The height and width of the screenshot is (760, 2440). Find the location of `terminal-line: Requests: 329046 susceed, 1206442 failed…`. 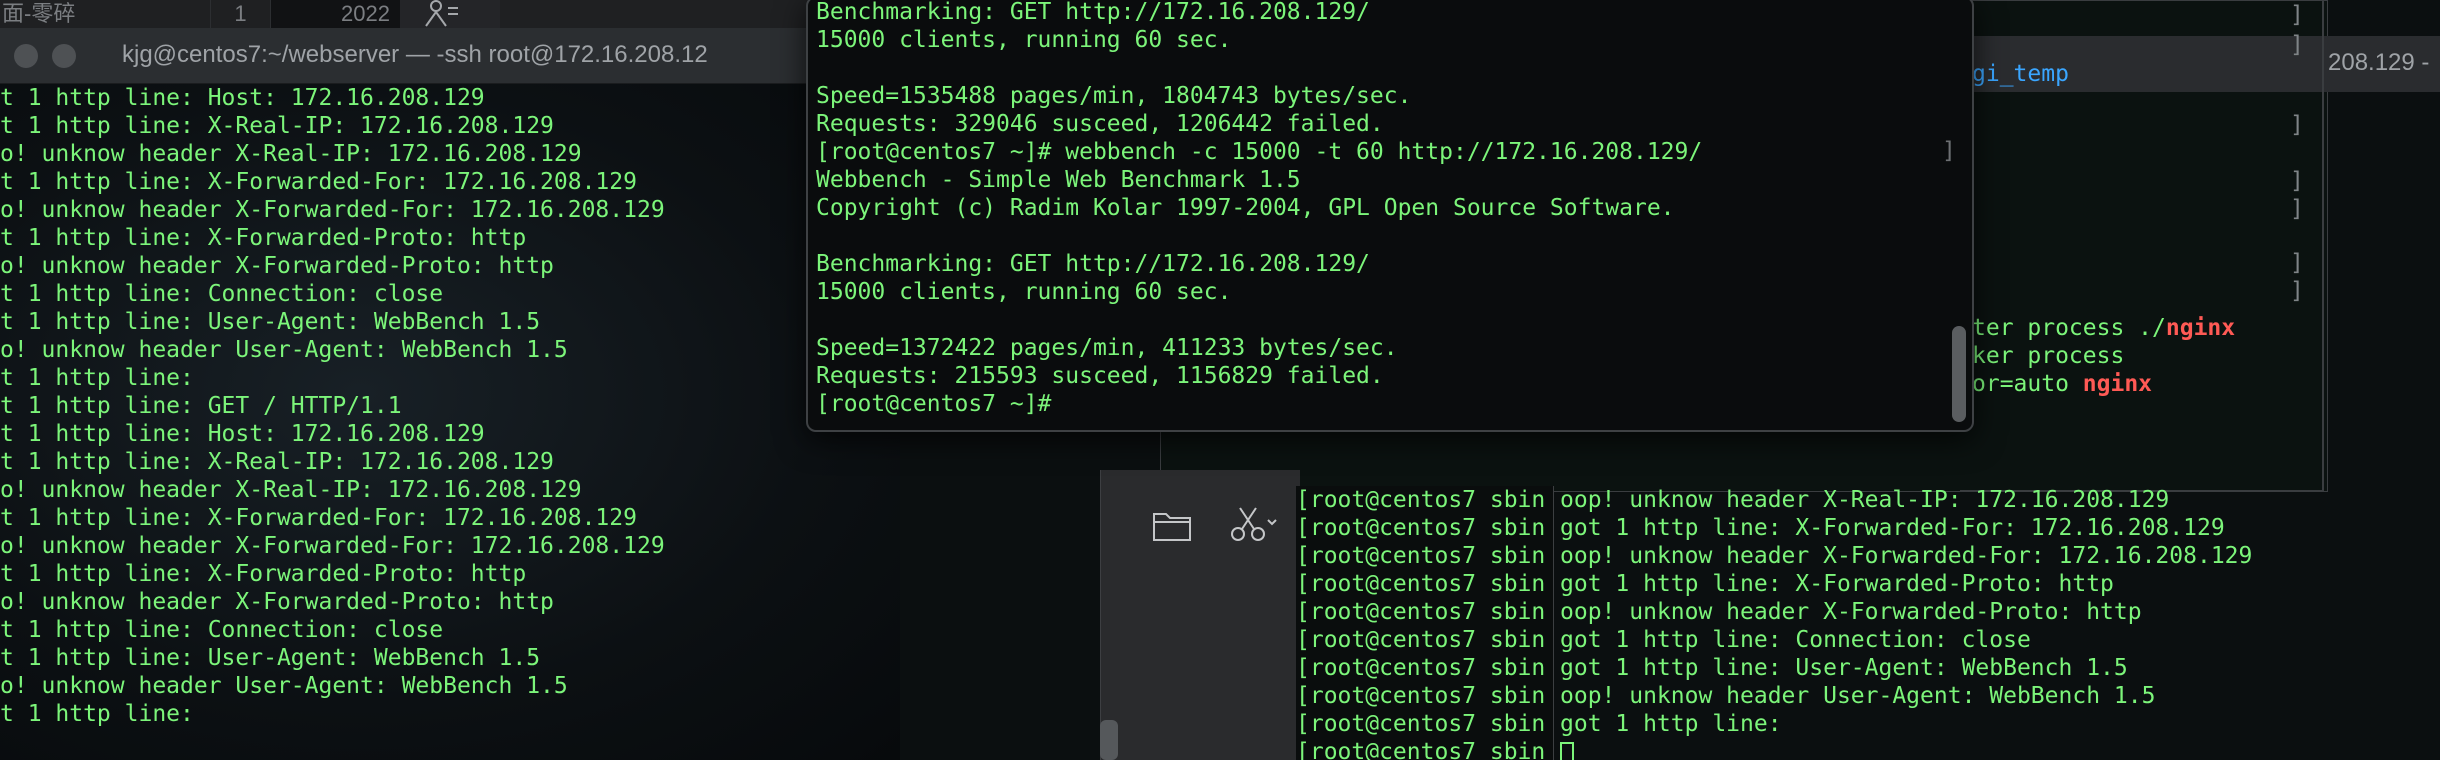

terminal-line: Requests: 329046 susceed, 1206442 failed… is located at coordinates (1100, 124).